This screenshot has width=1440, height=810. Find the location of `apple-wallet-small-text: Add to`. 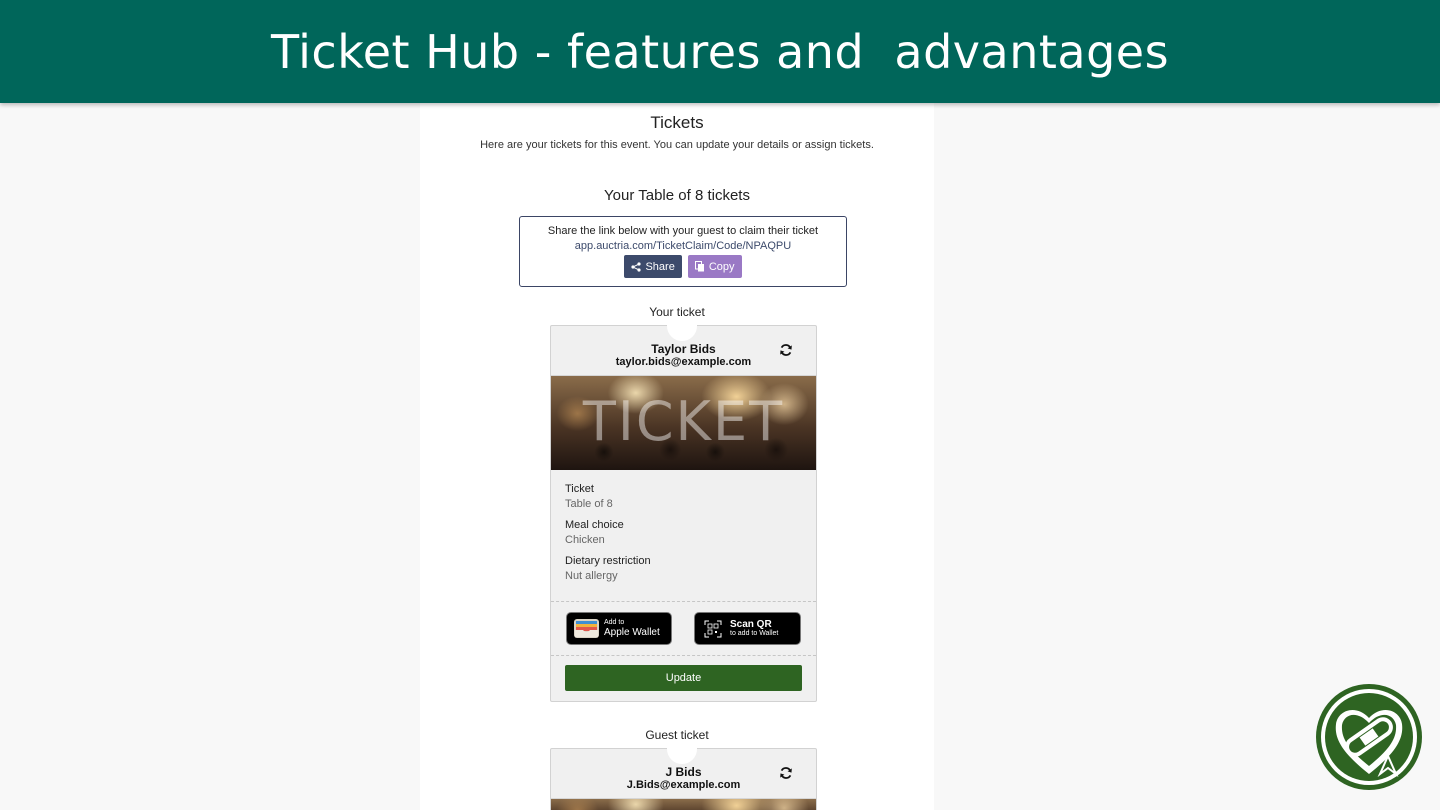

apple-wallet-small-text: Add to is located at coordinates (614, 622).